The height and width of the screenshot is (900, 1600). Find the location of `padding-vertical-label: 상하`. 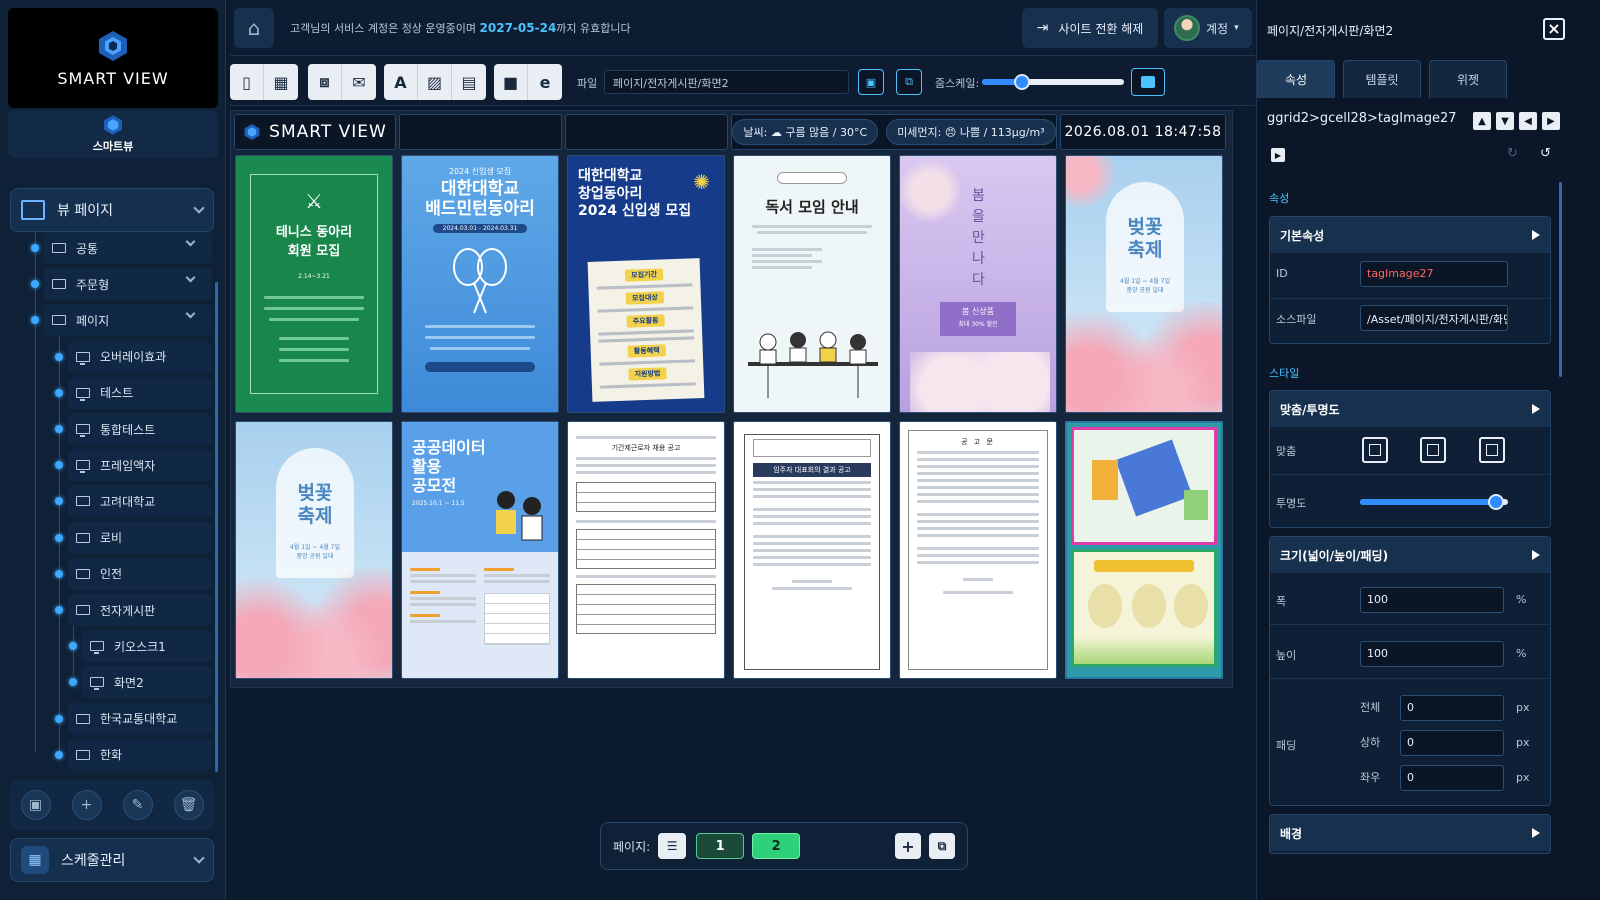

padding-vertical-label: 상하 is located at coordinates (1370, 742).